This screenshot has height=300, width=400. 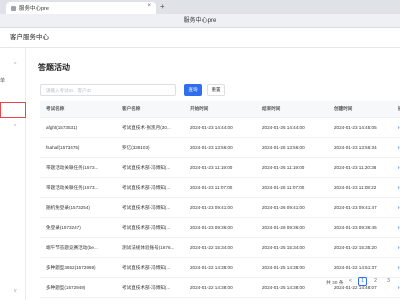 What do you see at coordinates (355, 267) in the screenshot?
I see `created-time-cell: 2024-01-22 14:51:37` at bounding box center [355, 267].